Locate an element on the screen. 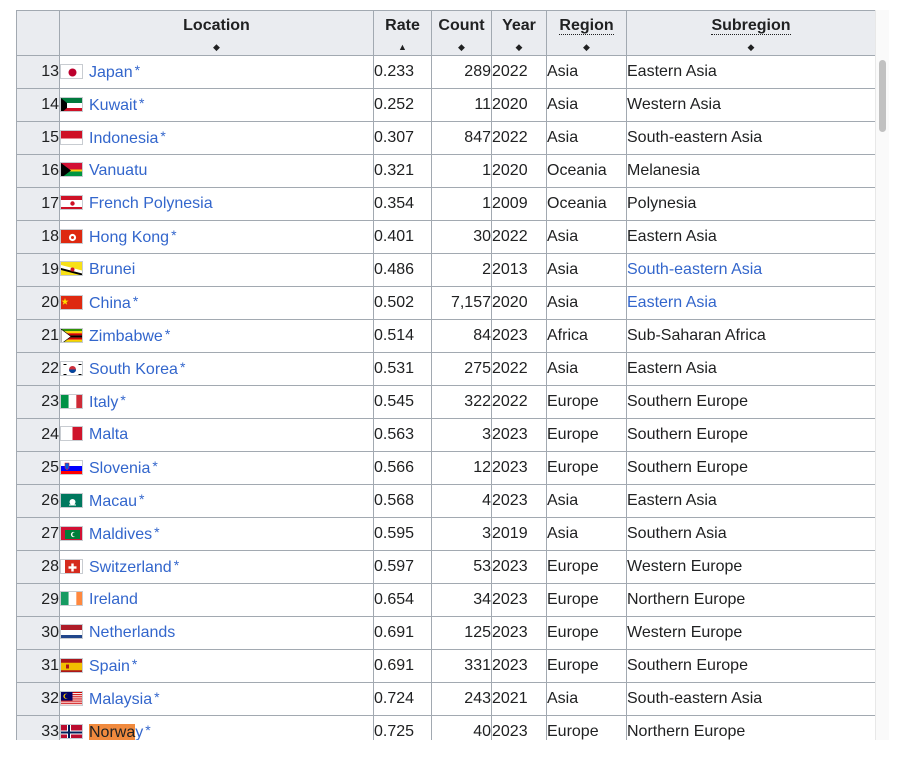 This screenshot has height=777, width=911. mt-flag-icon is located at coordinates (71, 433).